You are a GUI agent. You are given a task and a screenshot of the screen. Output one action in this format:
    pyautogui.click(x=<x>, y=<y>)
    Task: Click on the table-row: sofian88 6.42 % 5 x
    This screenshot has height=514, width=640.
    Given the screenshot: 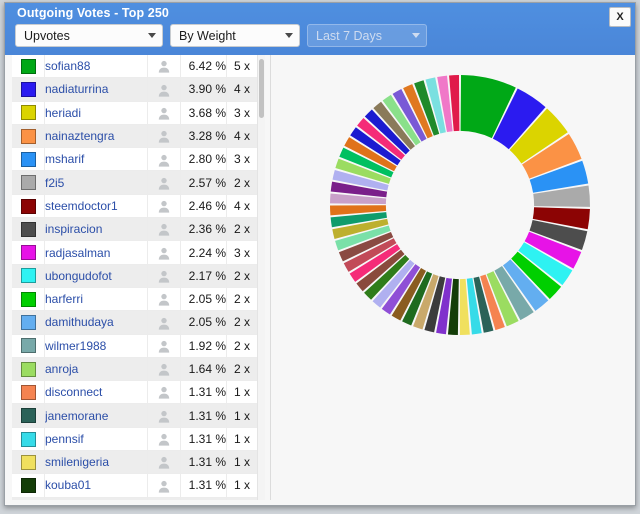 What is the action you would take?
    pyautogui.click(x=135, y=67)
    